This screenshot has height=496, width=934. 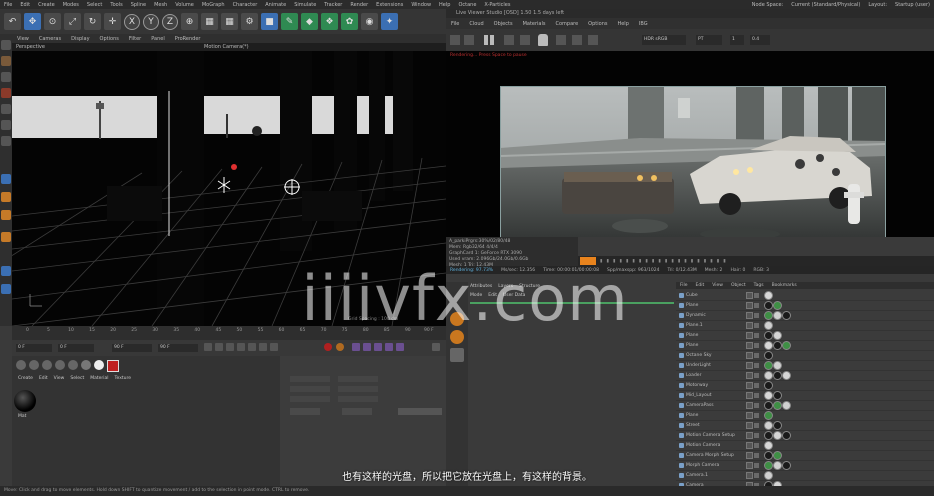 What do you see at coordinates (738, 285) in the screenshot?
I see `object-menu-item-3: Object` at bounding box center [738, 285].